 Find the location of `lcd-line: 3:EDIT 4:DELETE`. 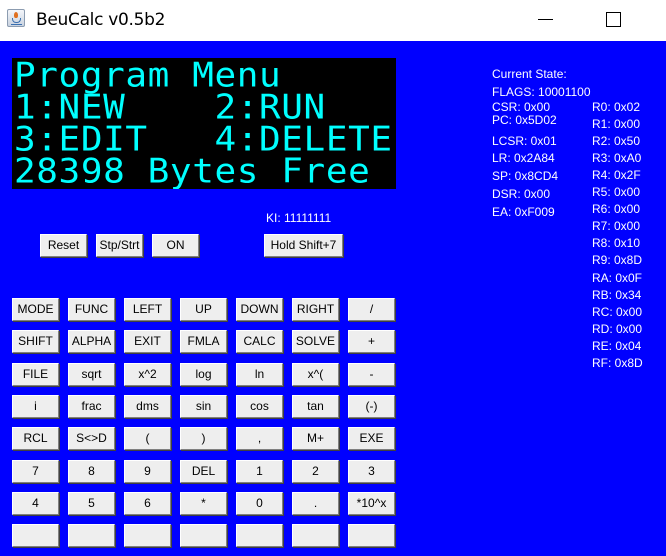

lcd-line: 3:EDIT 4:DELETE is located at coordinates (203, 140).